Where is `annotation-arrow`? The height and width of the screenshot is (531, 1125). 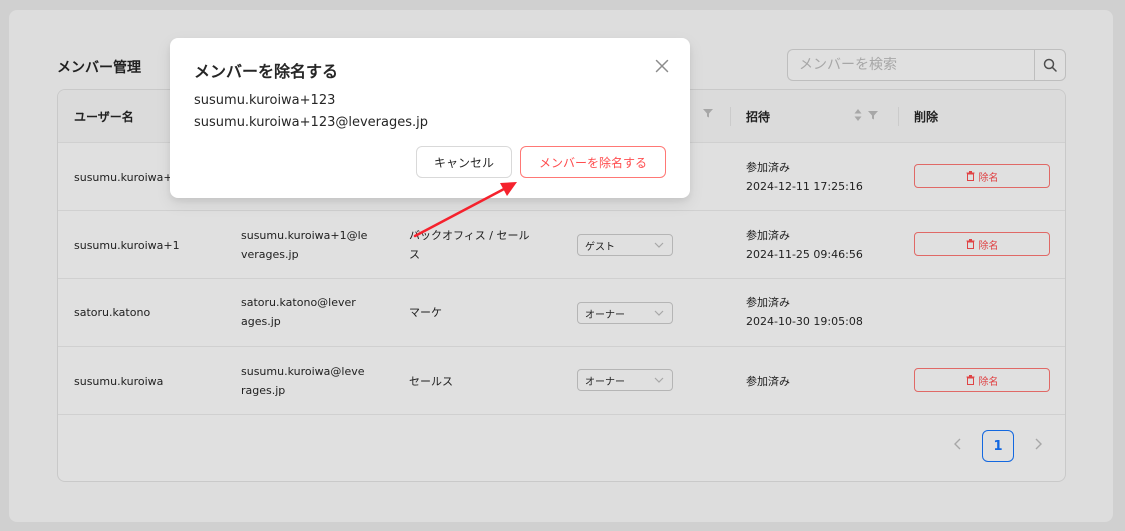 annotation-arrow is located at coordinates (465, 210).